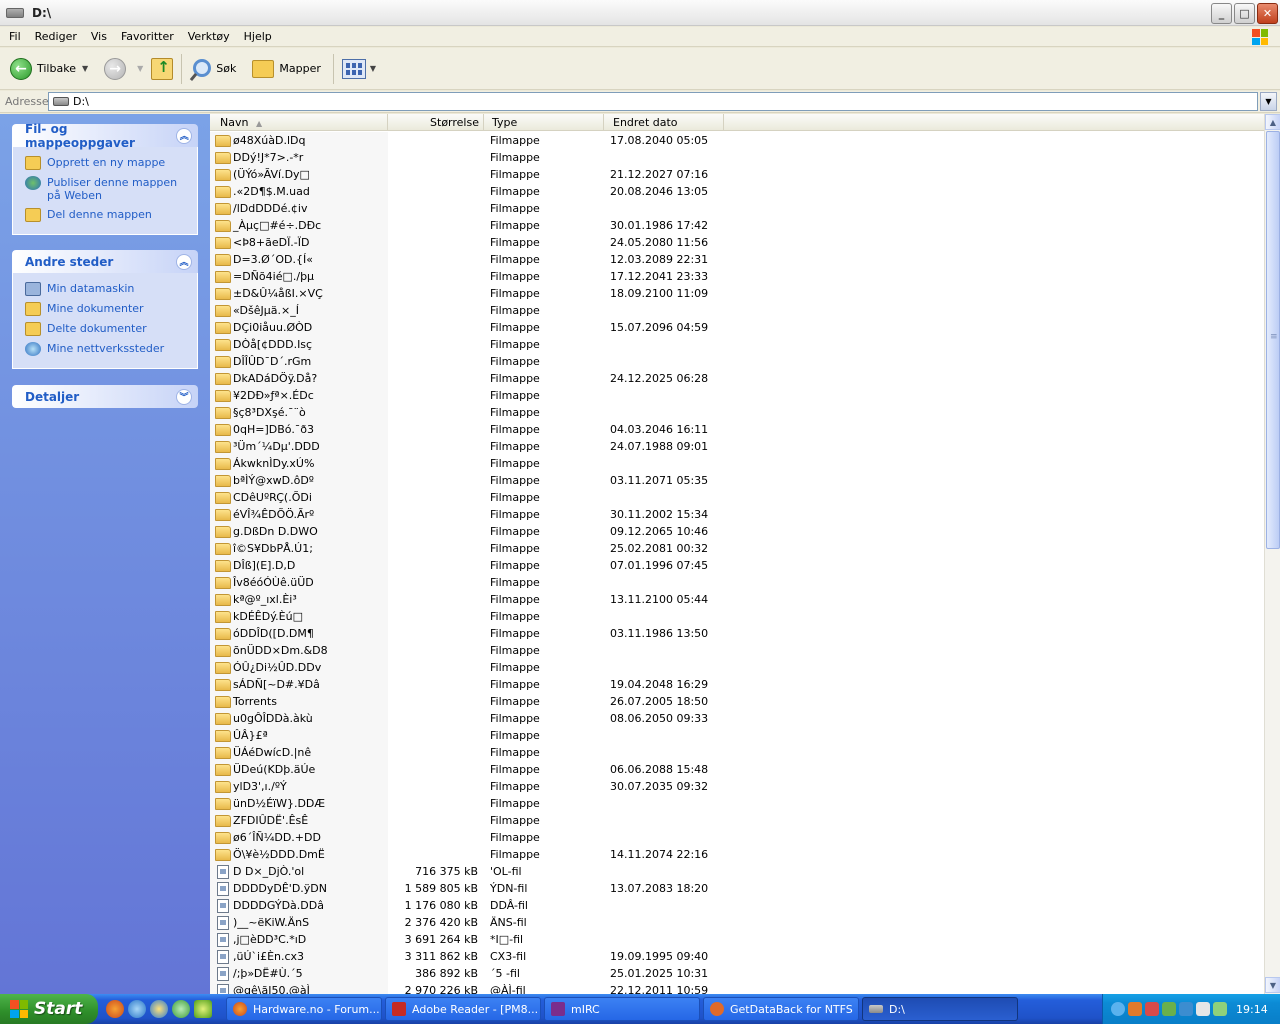 The height and width of the screenshot is (1024, 1280). Describe the element at coordinates (653, 101) in the screenshot. I see `address-input: D:\` at that location.